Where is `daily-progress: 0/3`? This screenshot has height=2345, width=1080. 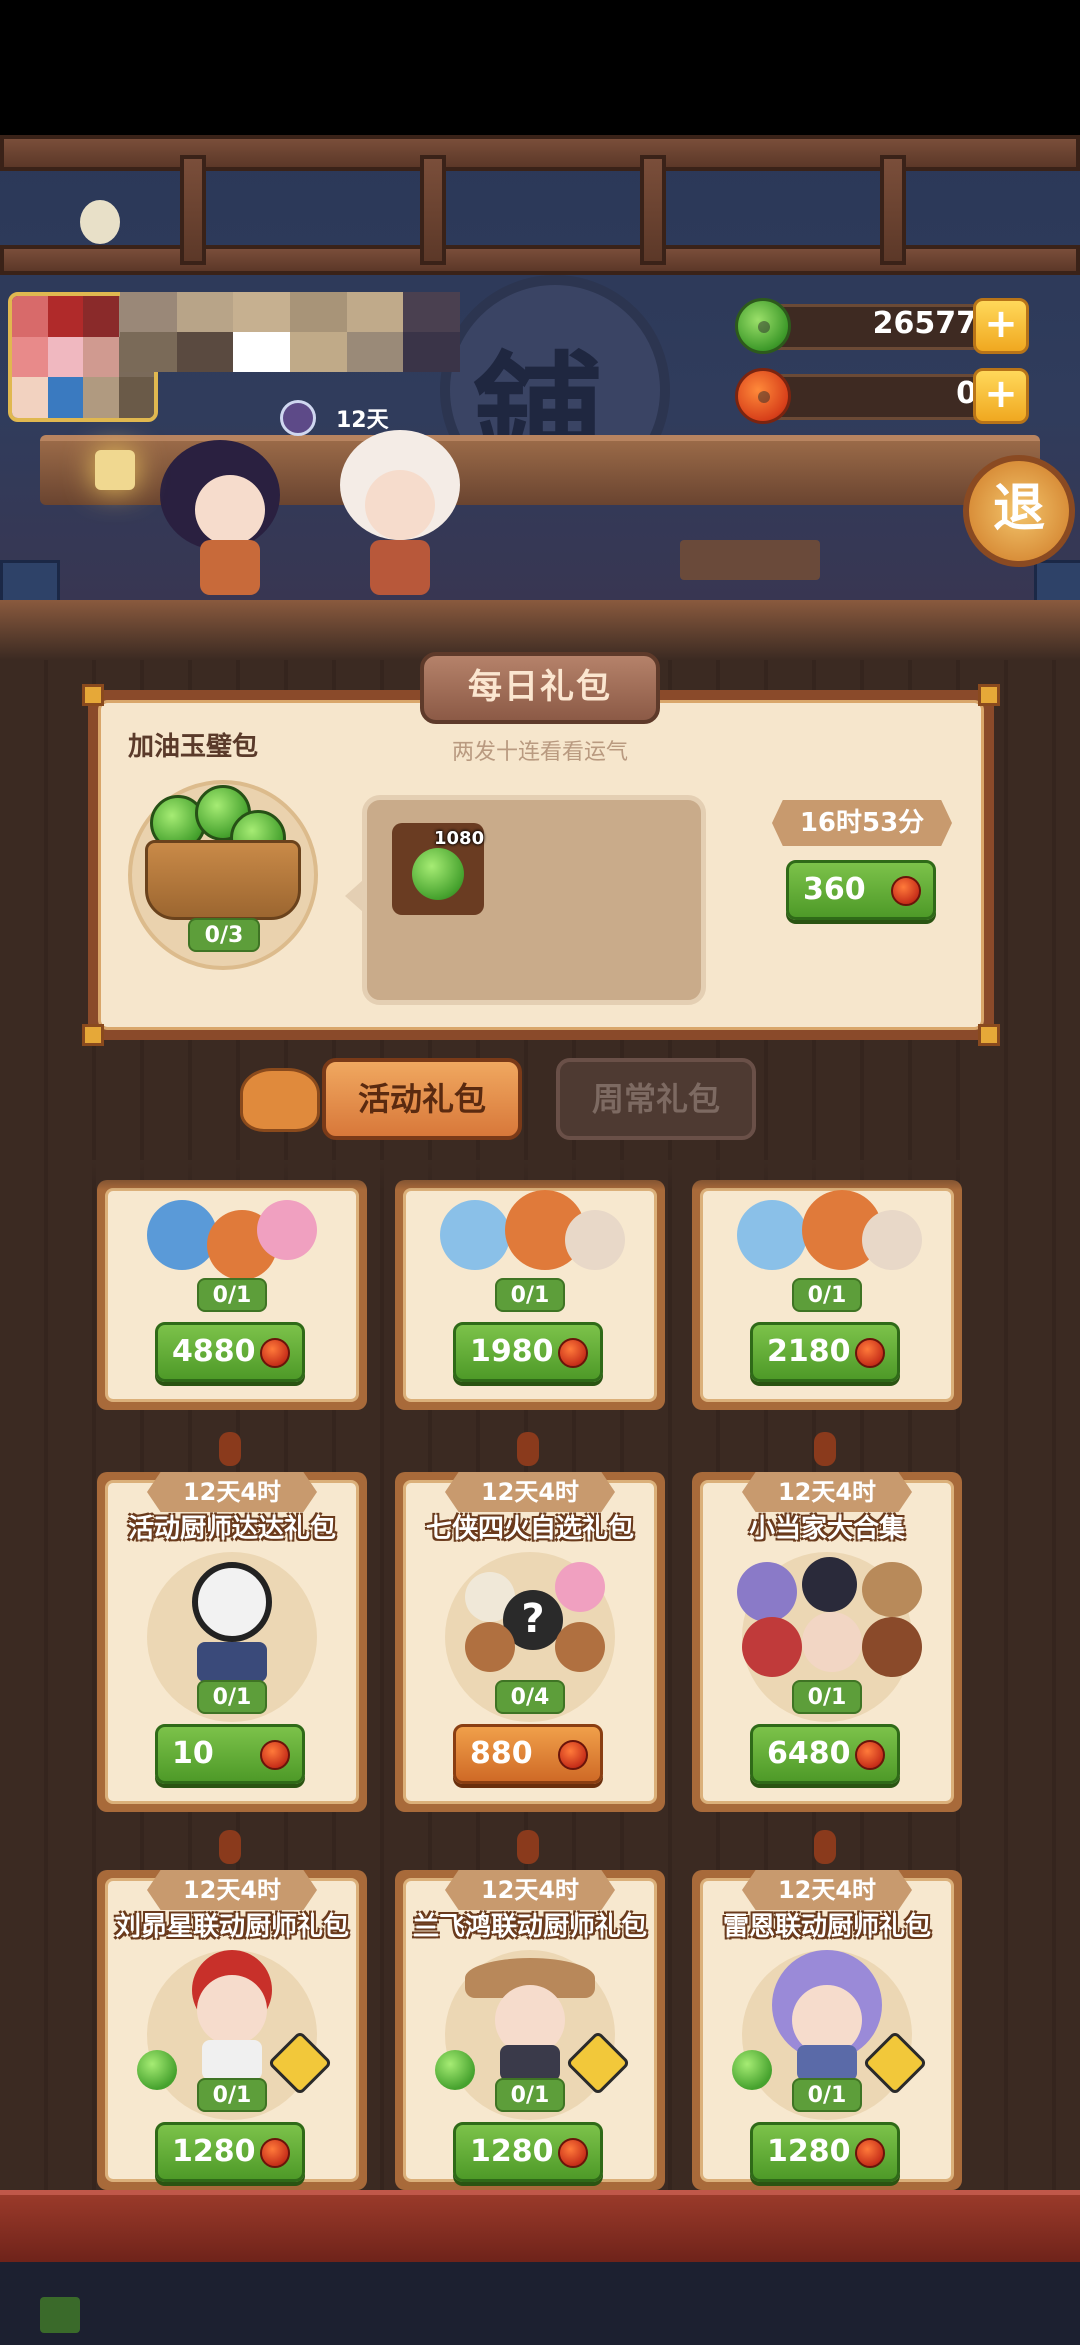 daily-progress: 0/3 is located at coordinates (224, 935).